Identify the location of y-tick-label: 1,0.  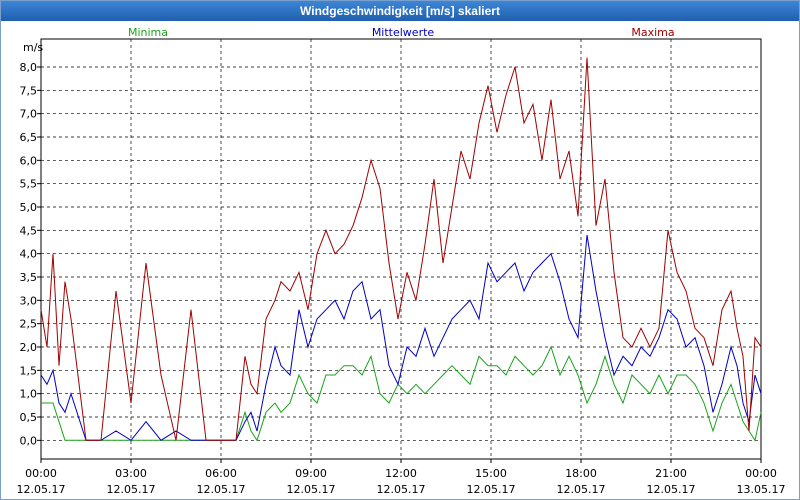
(29, 394).